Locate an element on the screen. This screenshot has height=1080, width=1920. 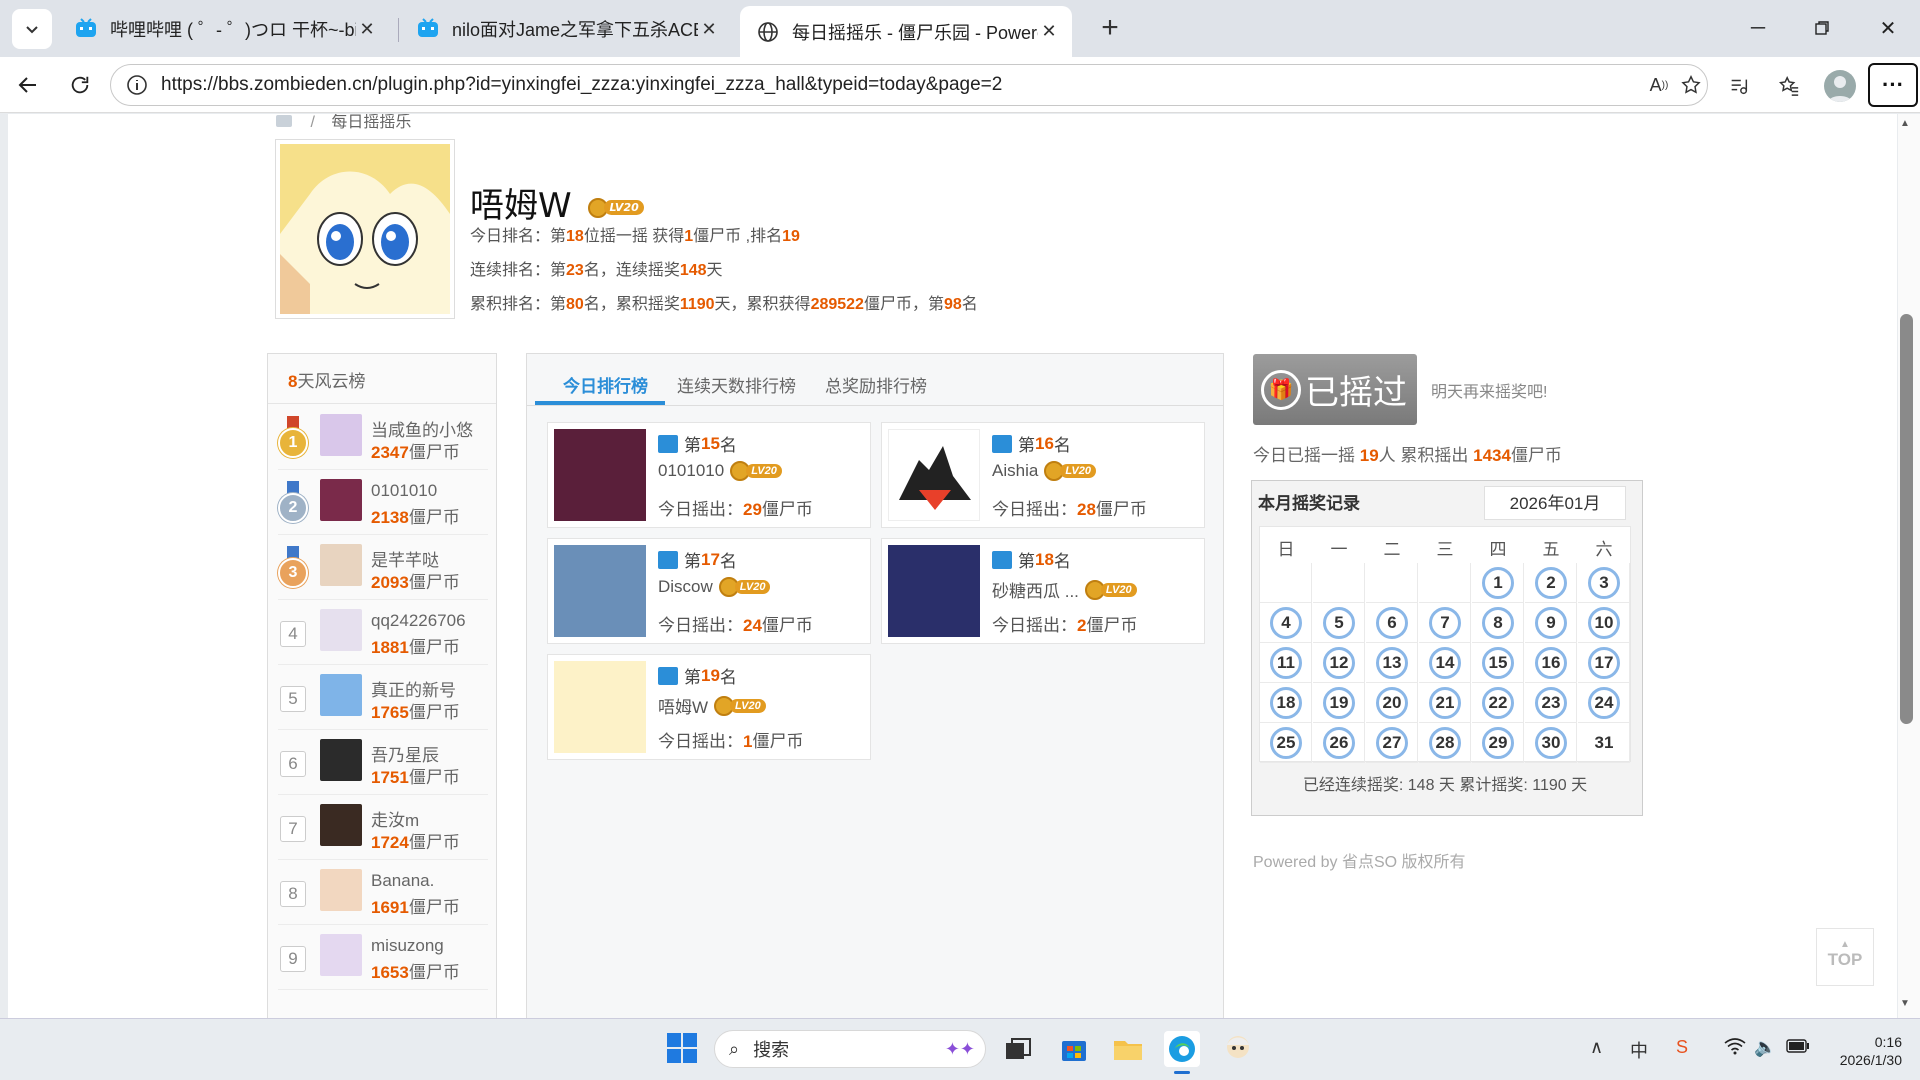
calendar-day: 15 is located at coordinates (1498, 663).